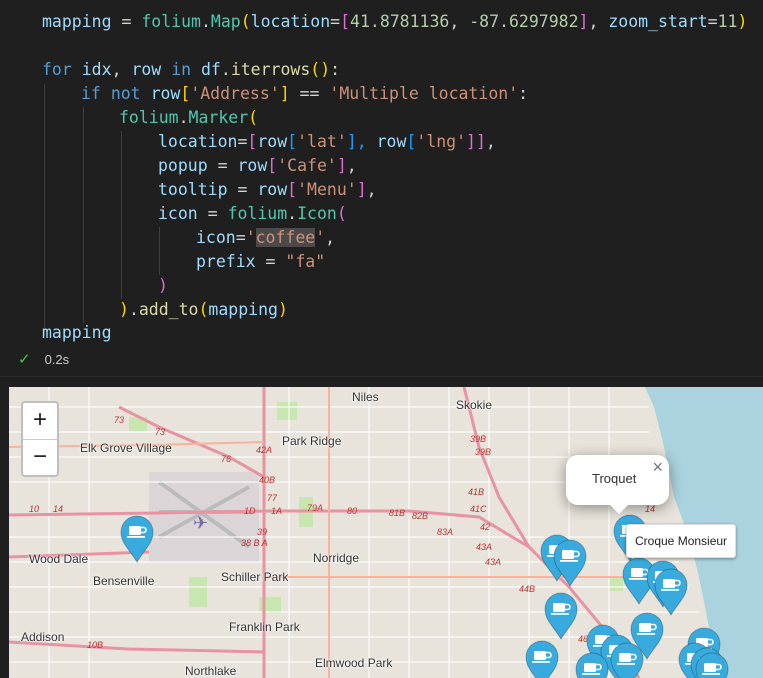 This screenshot has height=678, width=763. Describe the element at coordinates (260, 262) in the screenshot. I see `code-line-10: prefix = "fa"` at that location.